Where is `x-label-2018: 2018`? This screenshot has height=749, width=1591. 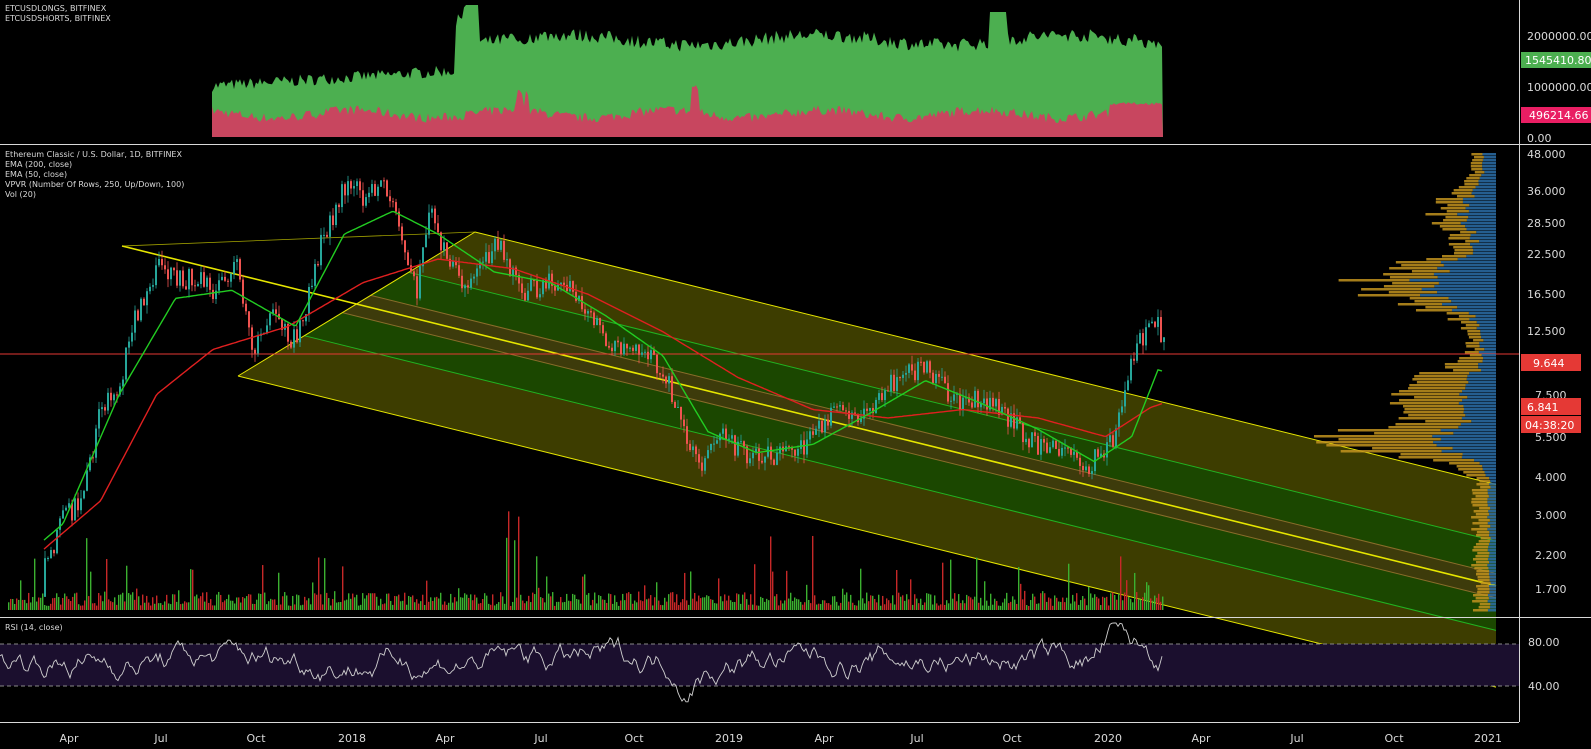 x-label-2018: 2018 is located at coordinates (352, 738).